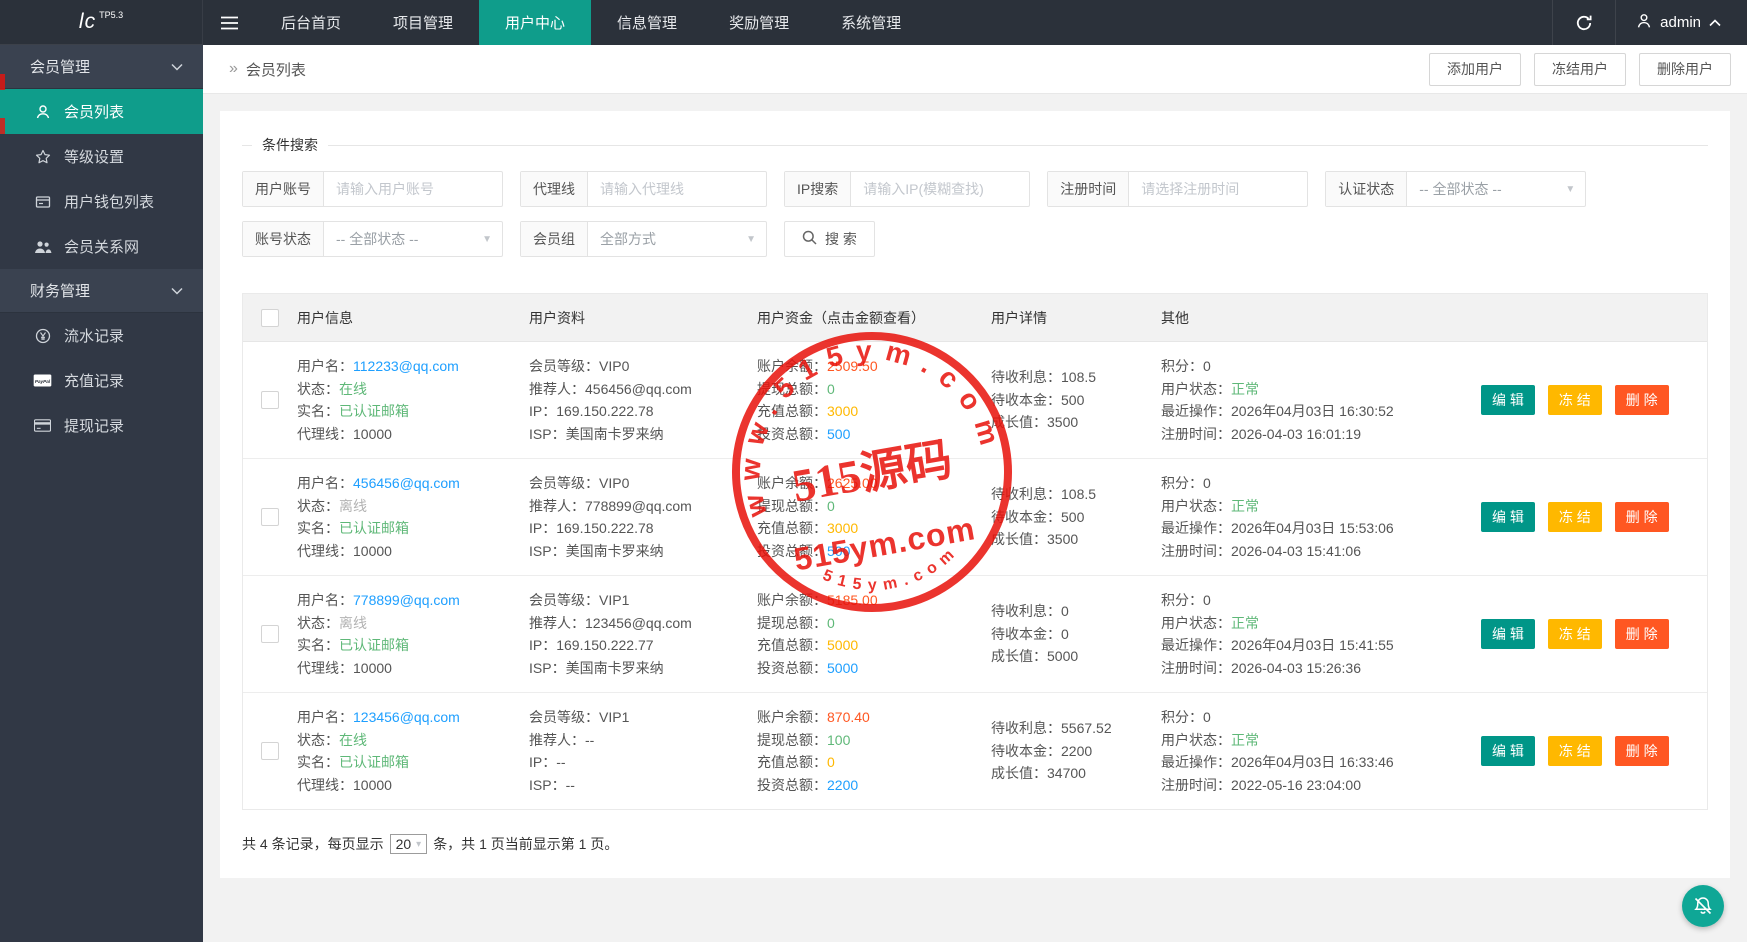 The width and height of the screenshot is (1747, 942). Describe the element at coordinates (372, 239) in the screenshot. I see `filter-select: 账号状态 -- 全部状态 -- ▼` at that location.